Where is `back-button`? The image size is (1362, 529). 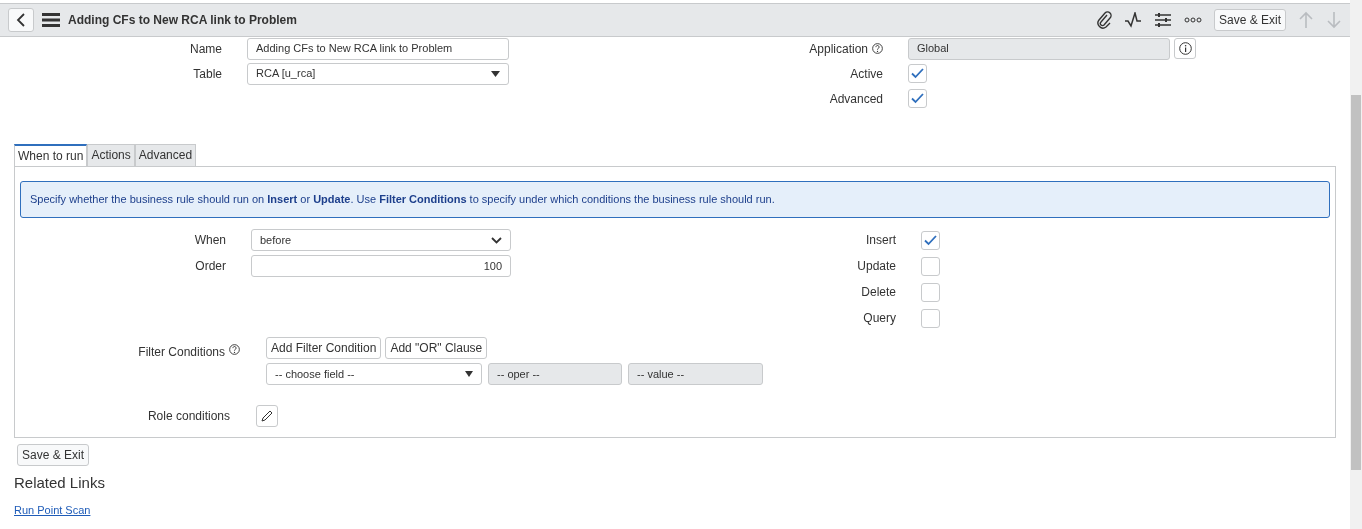 back-button is located at coordinates (21, 20).